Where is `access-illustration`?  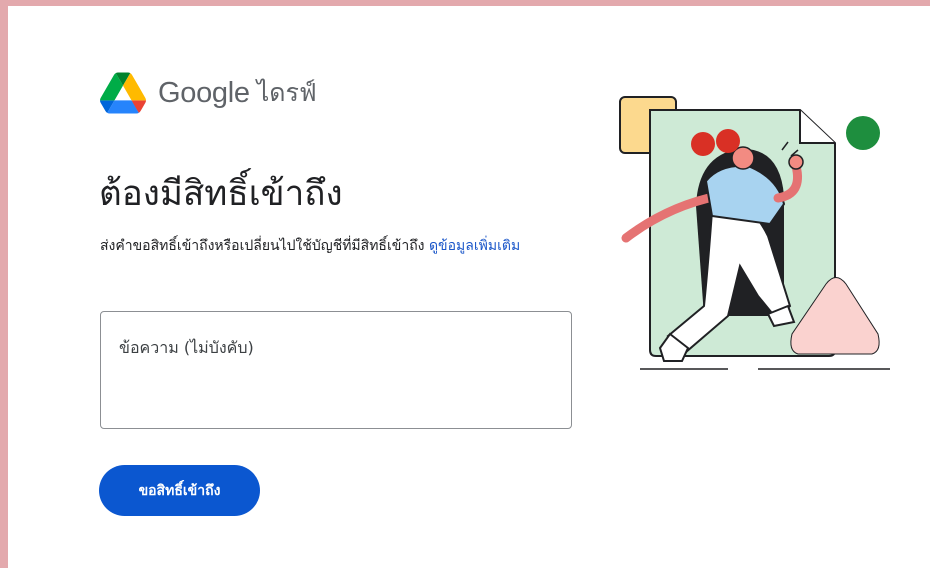
access-illustration is located at coordinates (754, 233).